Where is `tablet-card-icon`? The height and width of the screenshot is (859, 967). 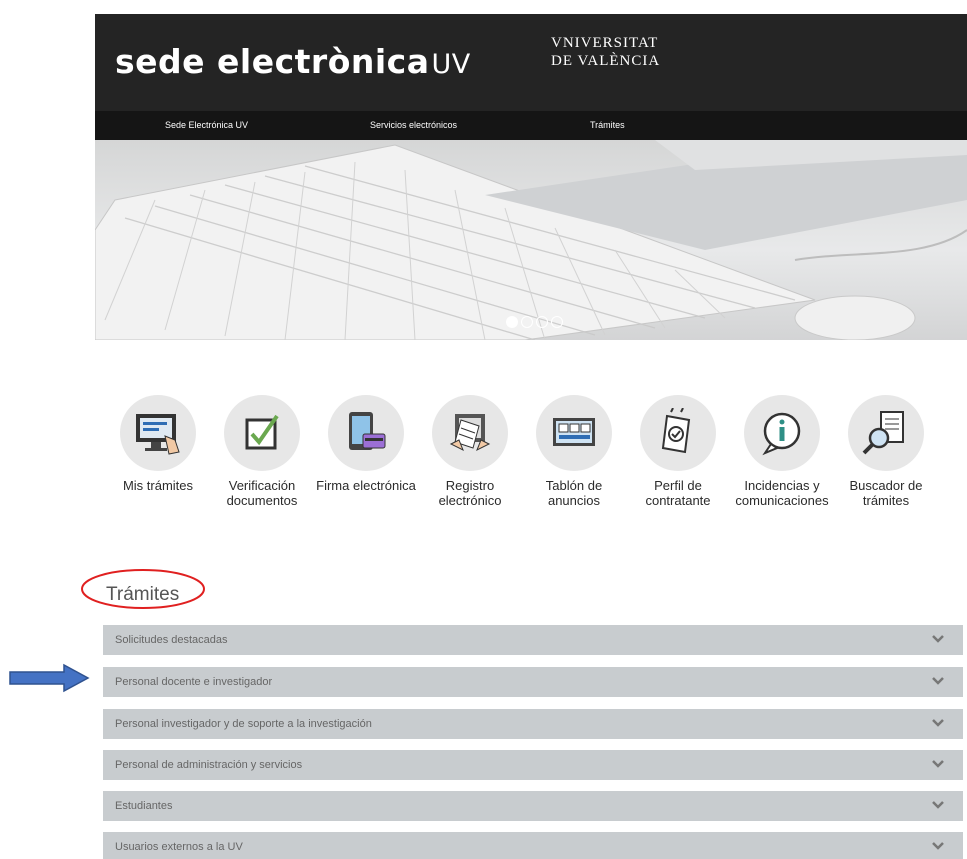
tablet-card-icon is located at coordinates (367, 431).